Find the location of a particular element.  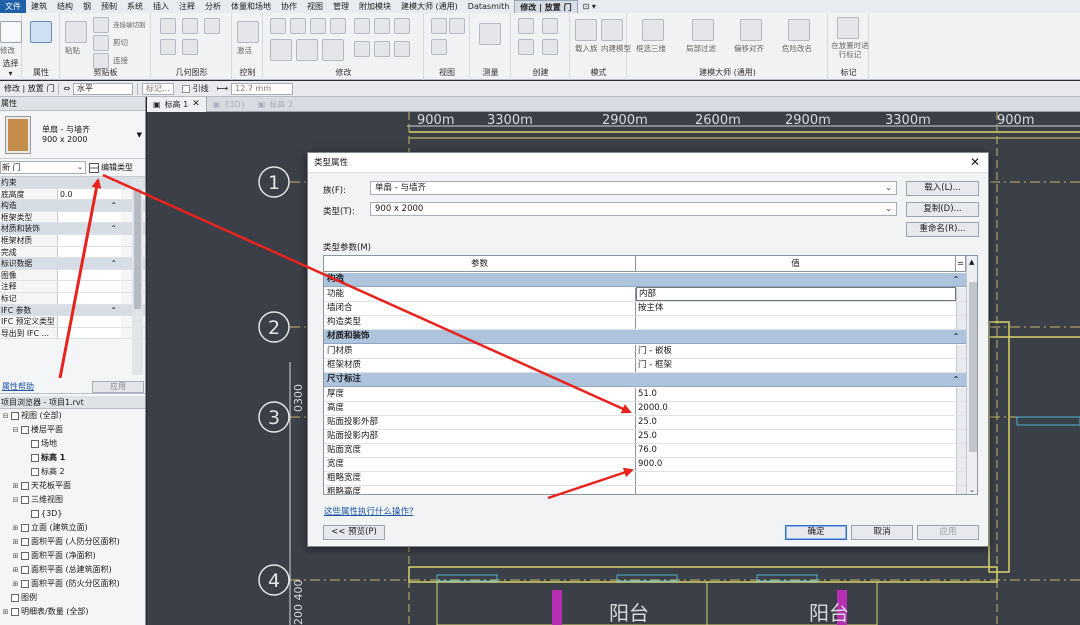

parameter-value: 2000.0 is located at coordinates (796, 408).